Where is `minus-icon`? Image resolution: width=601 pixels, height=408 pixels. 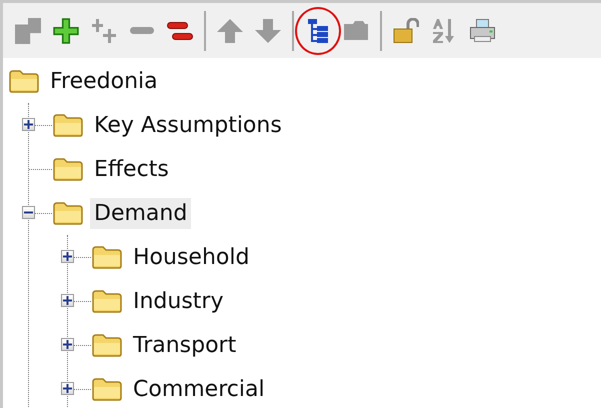
minus-icon is located at coordinates (142, 30).